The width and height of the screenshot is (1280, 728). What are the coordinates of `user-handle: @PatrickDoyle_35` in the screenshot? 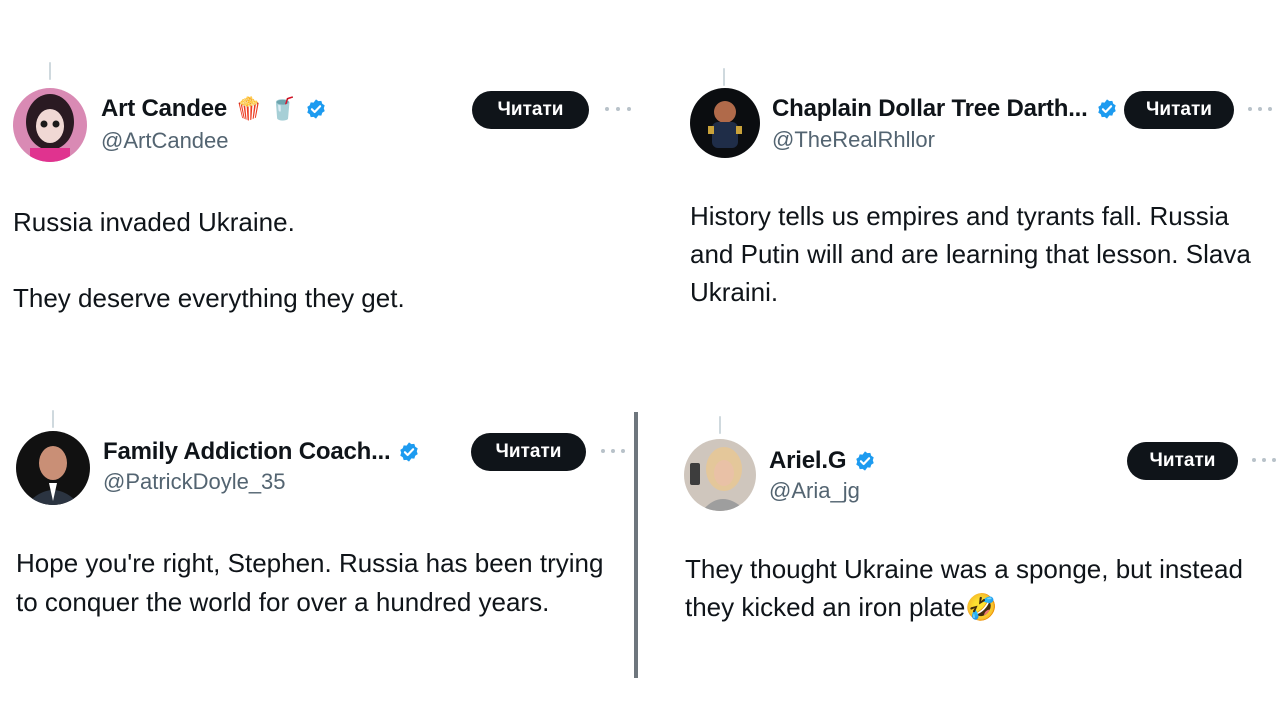 It's located at (194, 482).